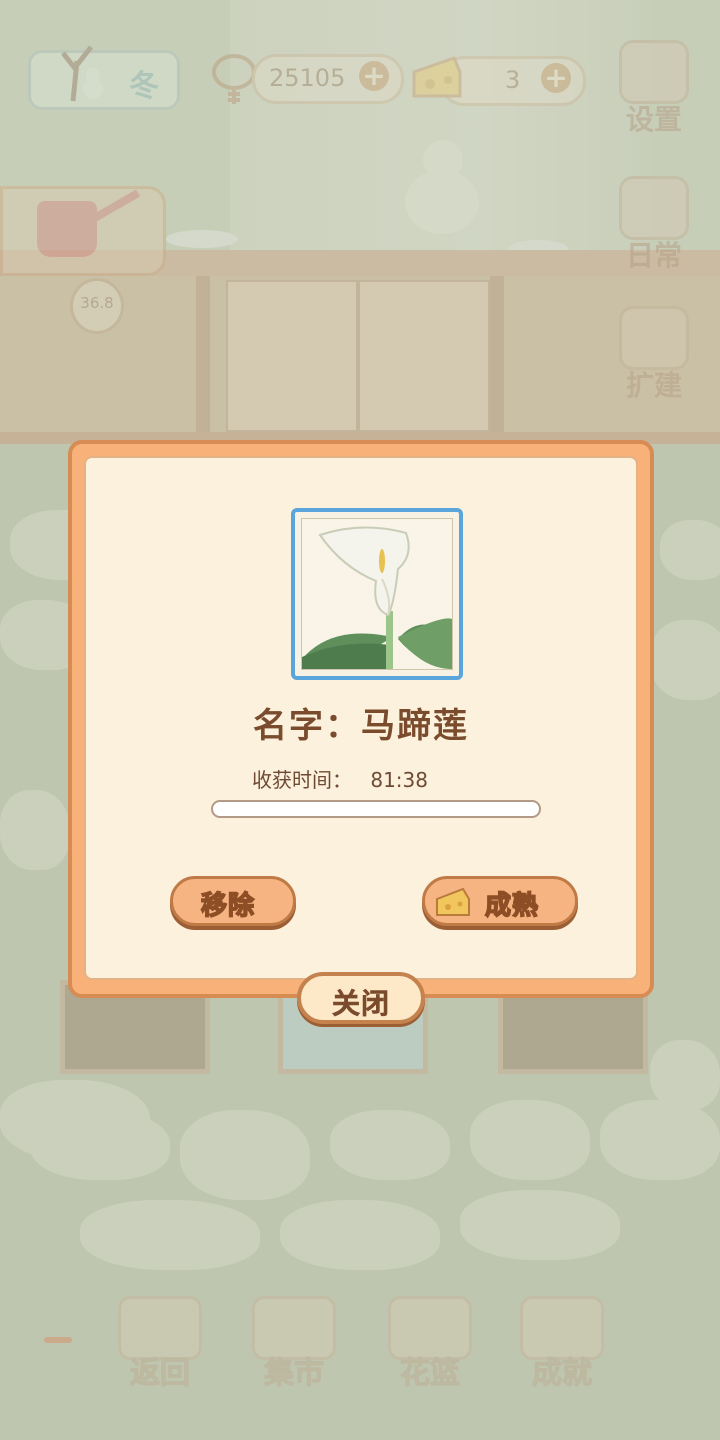 The image size is (720, 1440). I want to click on harvest-info: 收获时间： 81:38, so click(340, 778).